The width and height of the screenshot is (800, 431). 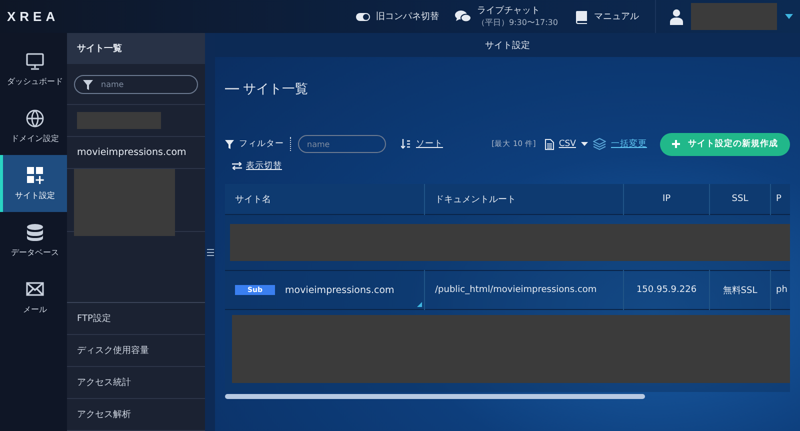 I want to click on bulk-edit-link: 一括変更, so click(x=629, y=144).